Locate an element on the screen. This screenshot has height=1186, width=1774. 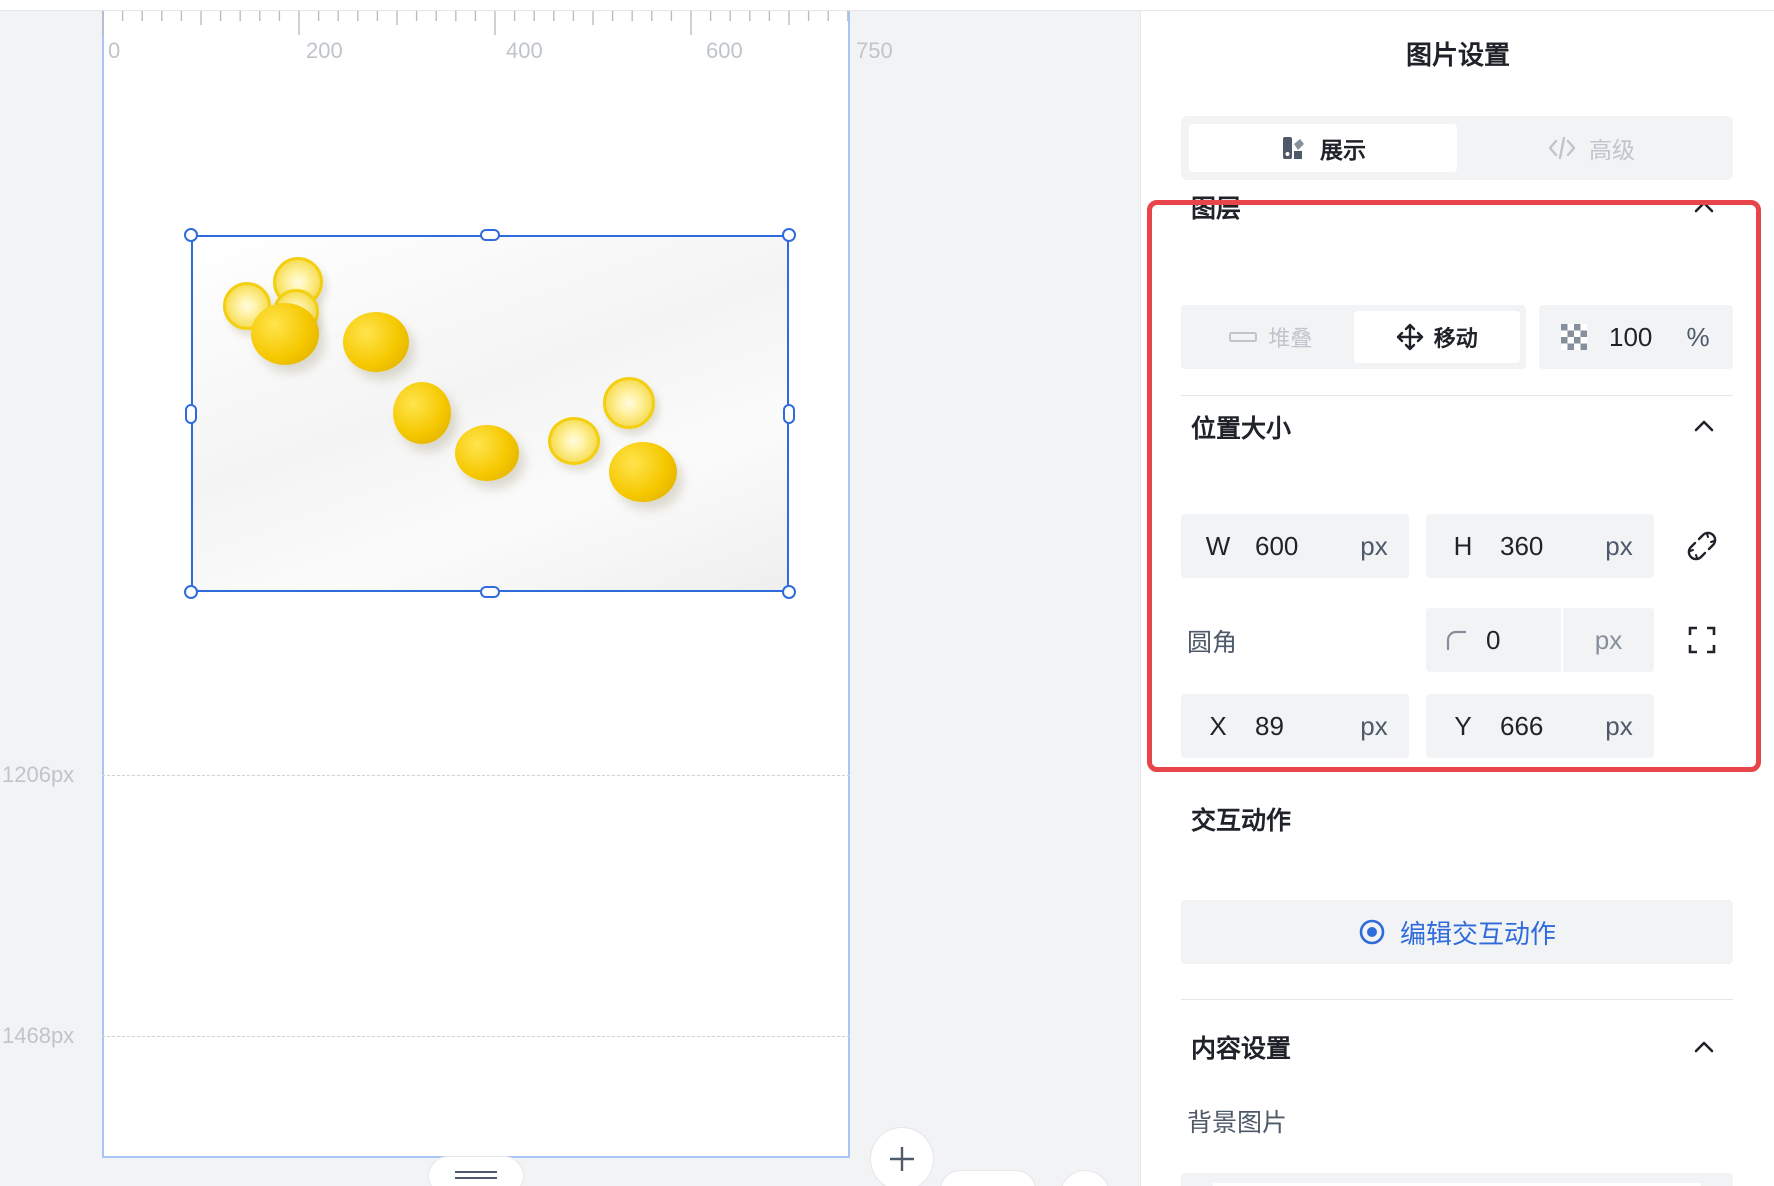
radius-field: 0 px is located at coordinates (1540, 640).